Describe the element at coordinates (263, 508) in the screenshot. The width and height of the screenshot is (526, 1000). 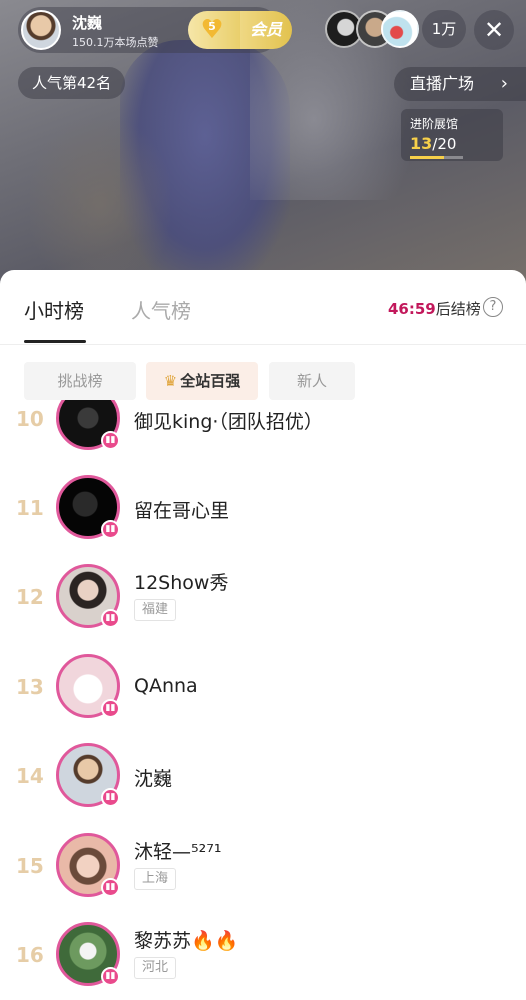
I see `ranking-row: 11 ▮▮ 留在哥心里` at that location.